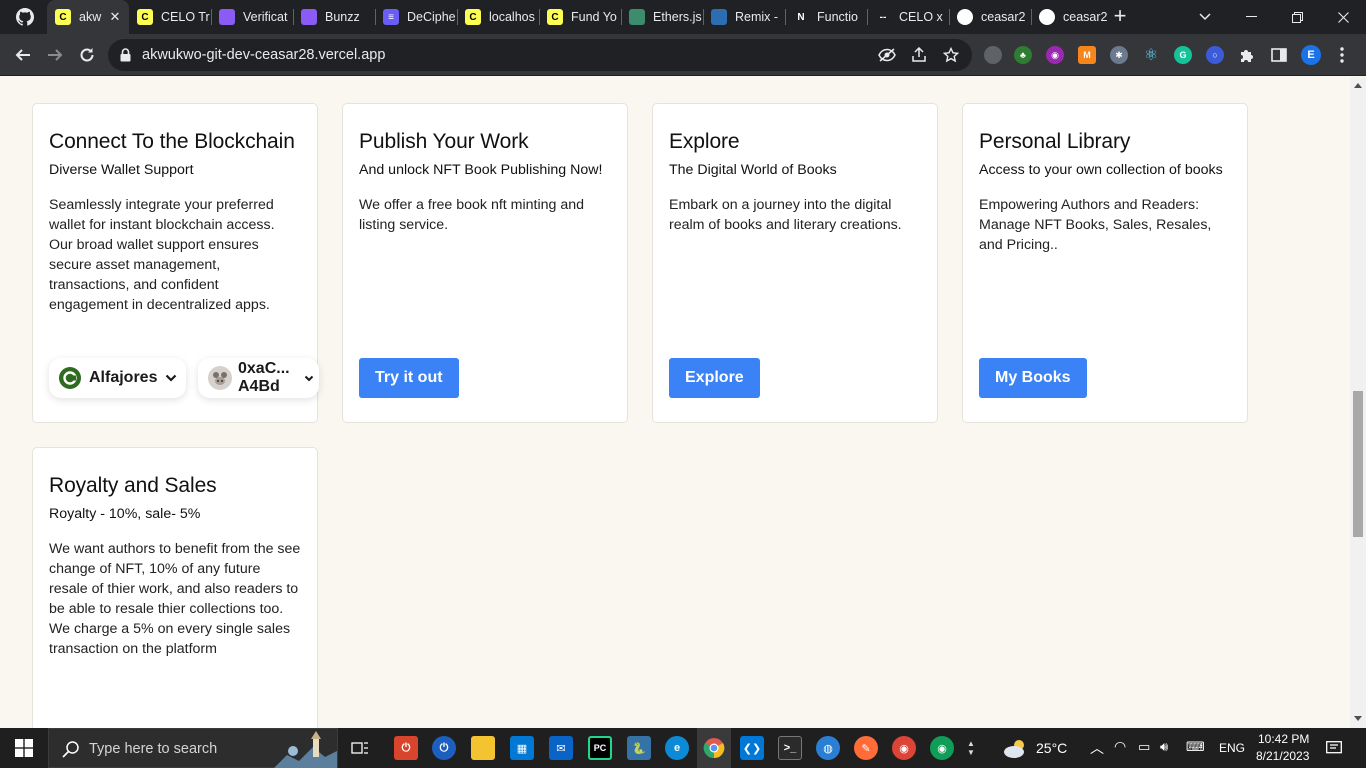 Image resolution: width=1366 pixels, height=768 pixels. I want to click on network-selector: Alfajores, so click(117, 378).